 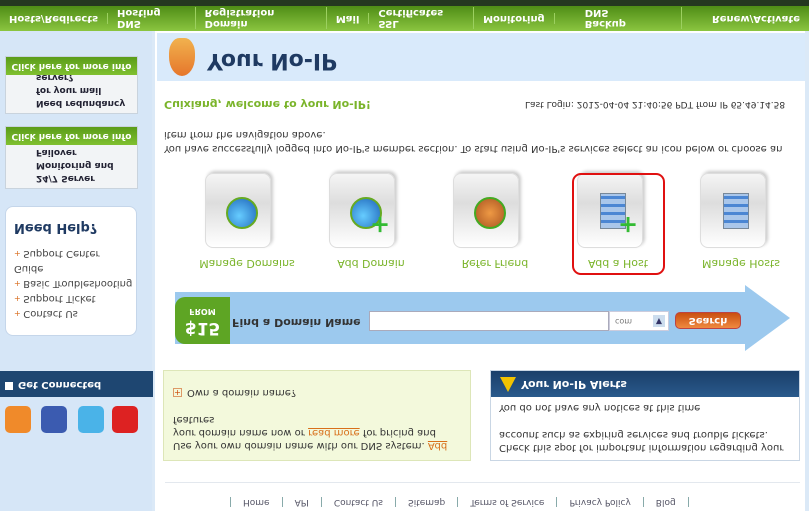 I want to click on tile-label: Add Domain, so click(x=371, y=263).